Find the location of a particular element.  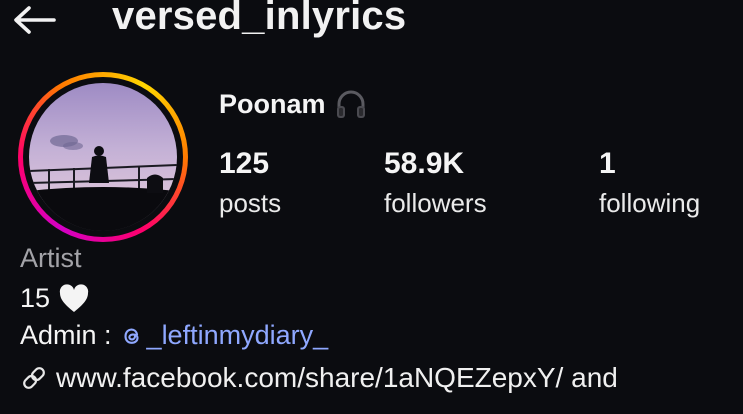

threads-icon is located at coordinates (131, 336).